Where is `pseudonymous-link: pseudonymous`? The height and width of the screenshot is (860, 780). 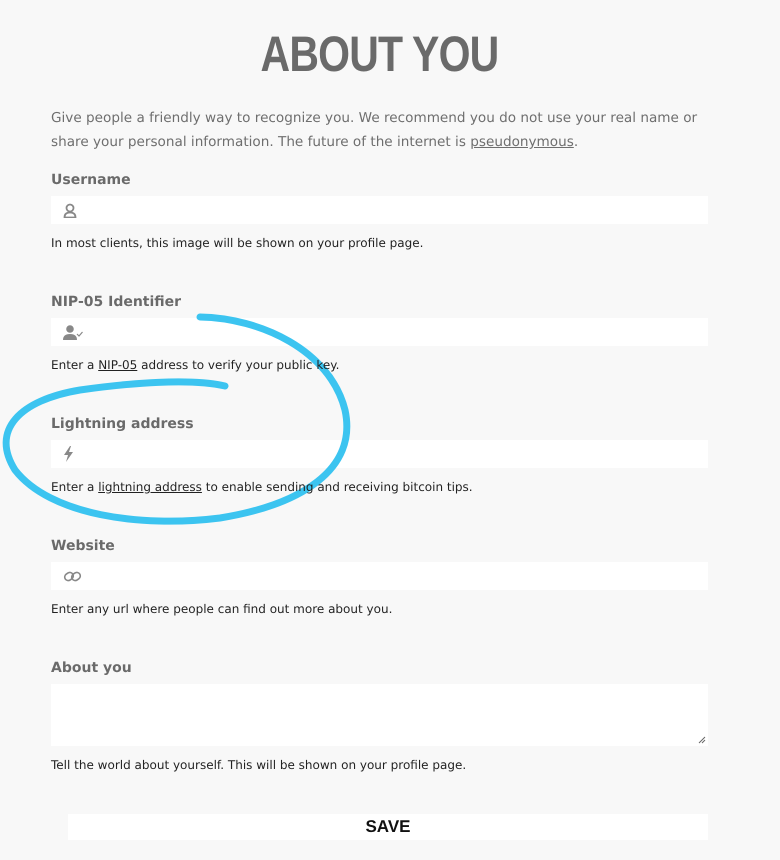 pseudonymous-link: pseudonymous is located at coordinates (522, 142).